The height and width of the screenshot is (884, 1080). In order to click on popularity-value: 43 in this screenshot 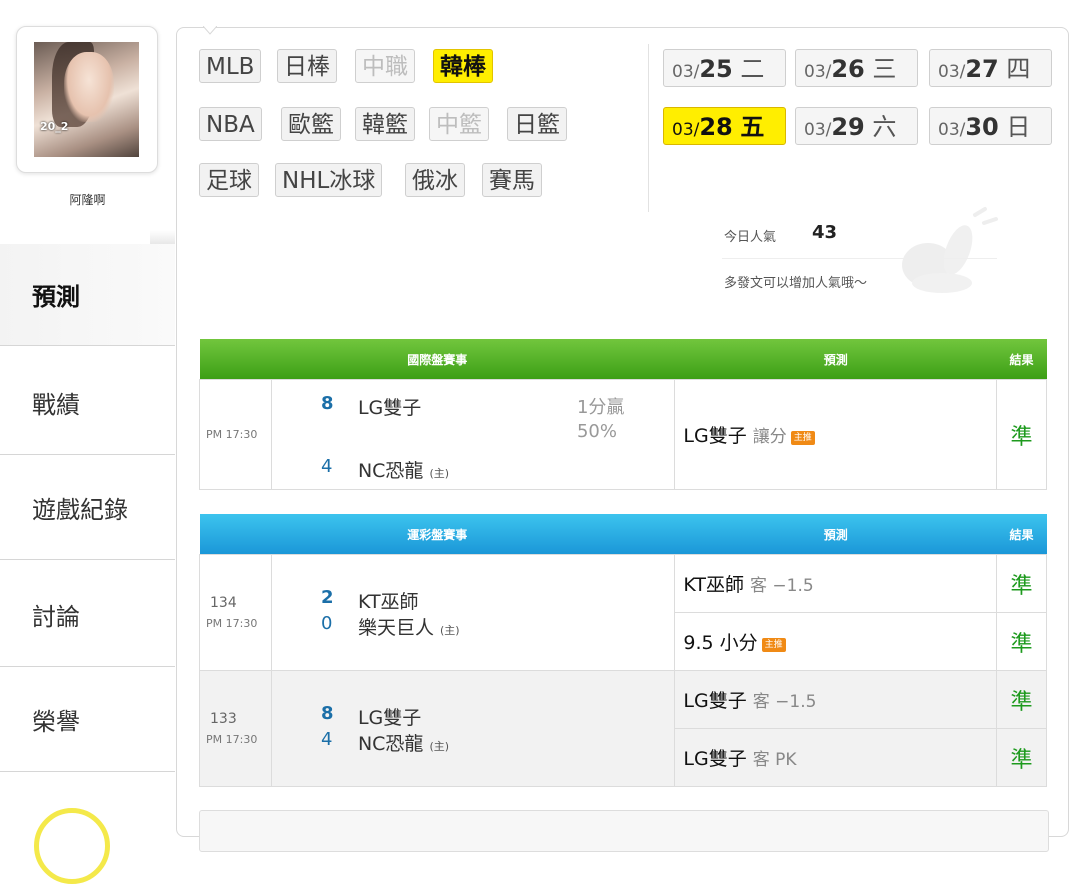, I will do `click(825, 232)`.